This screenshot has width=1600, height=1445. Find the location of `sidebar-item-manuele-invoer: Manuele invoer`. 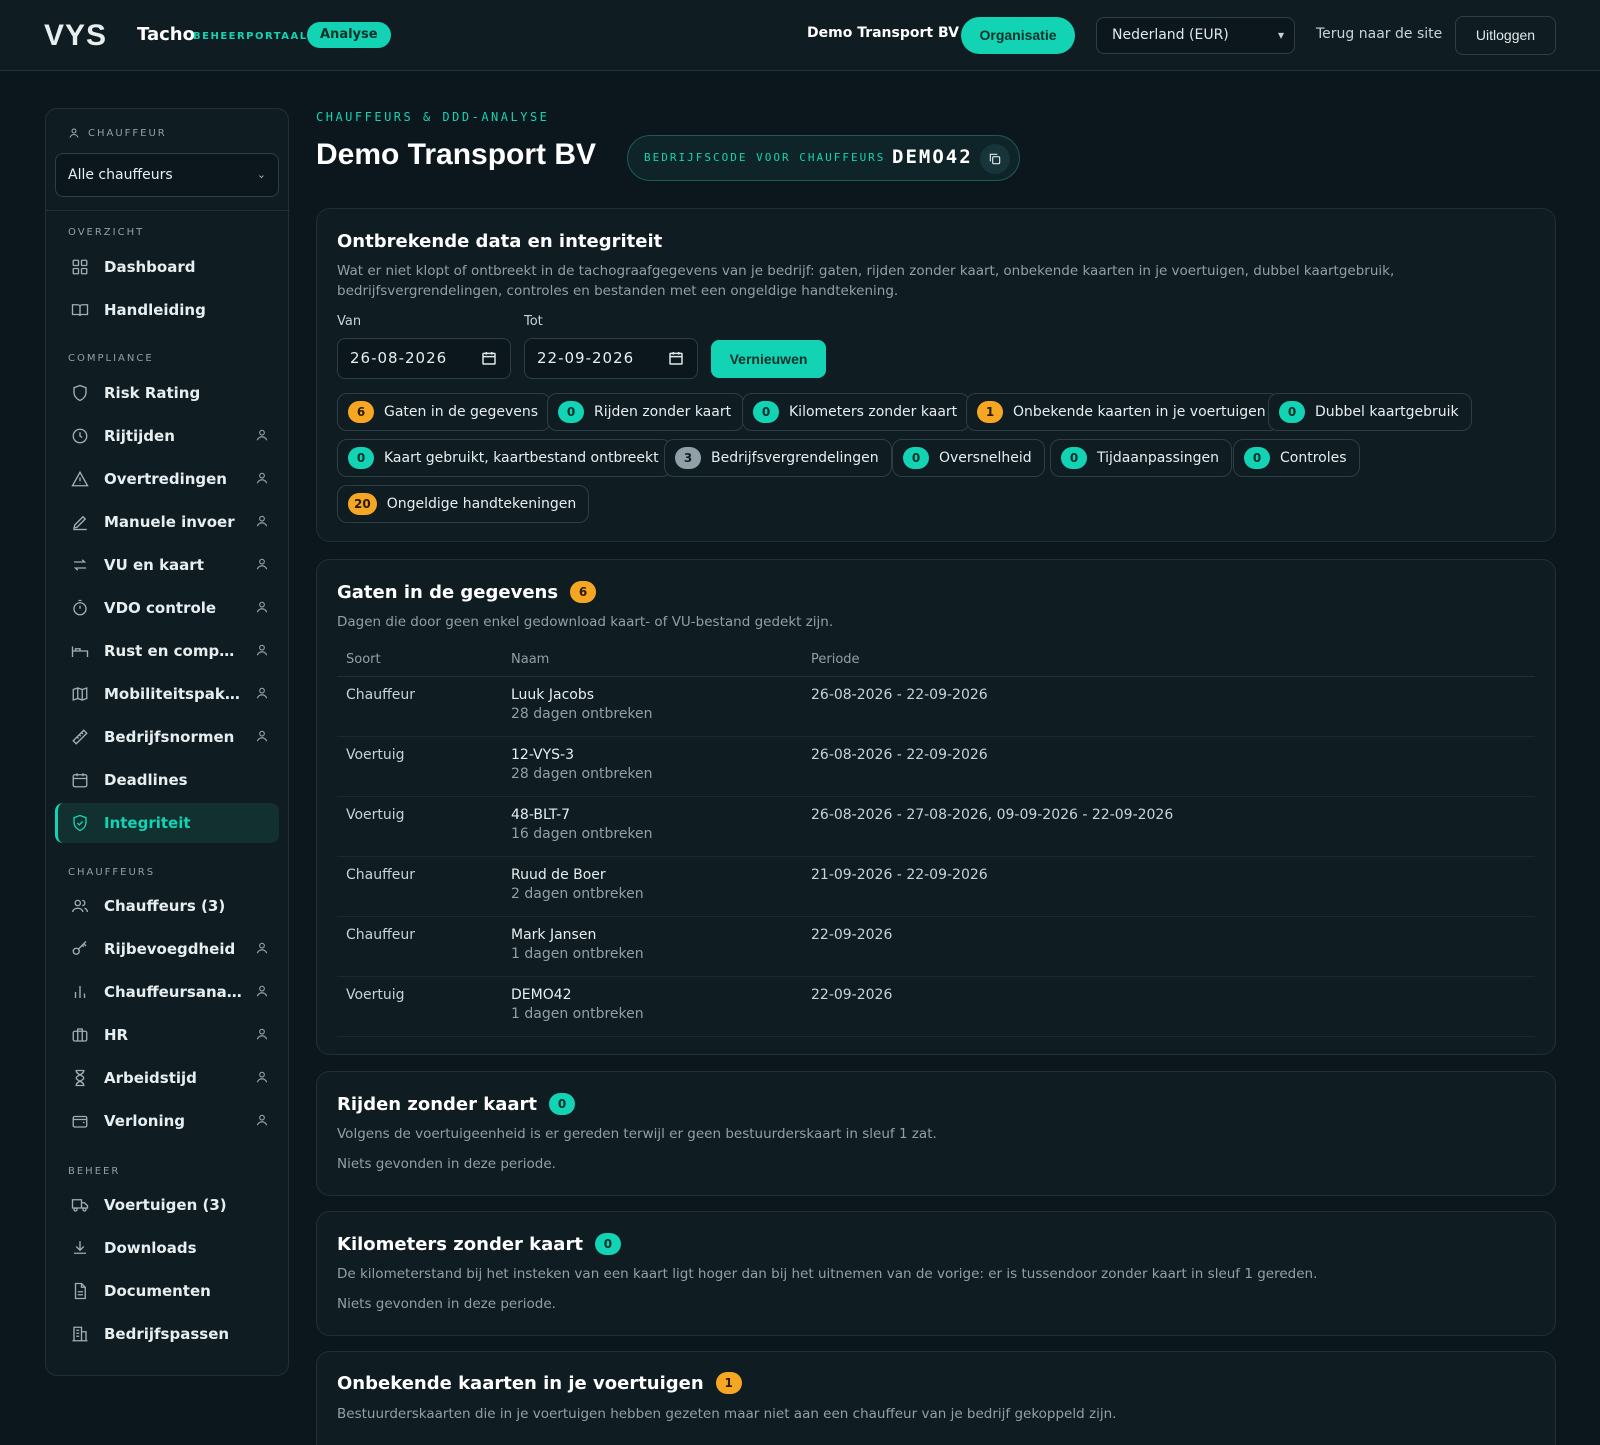

sidebar-item-manuele-invoer: Manuele invoer is located at coordinates (167, 522).